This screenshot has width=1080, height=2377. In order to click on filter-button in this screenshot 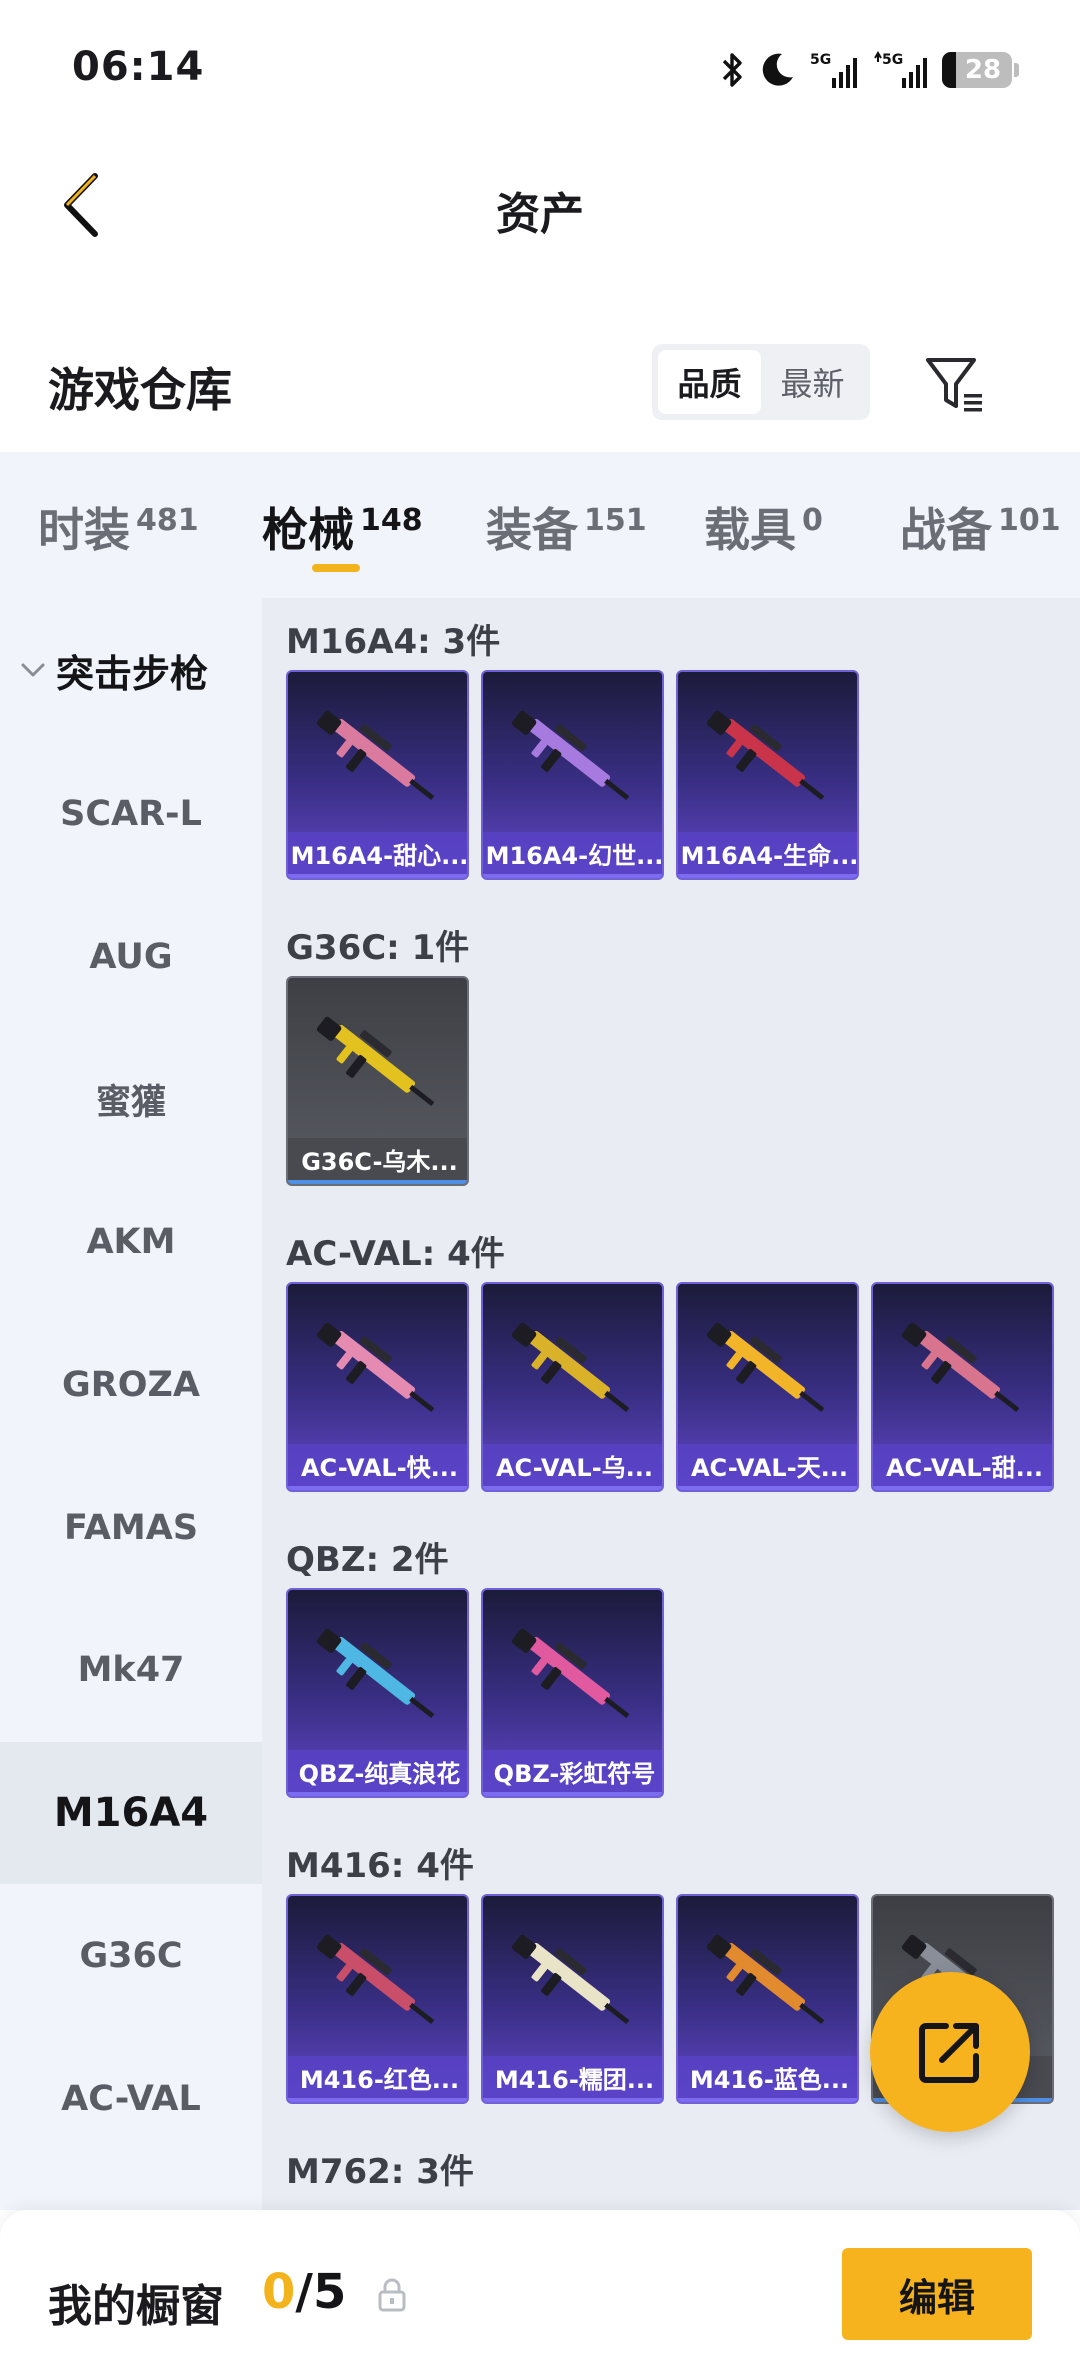, I will do `click(955, 385)`.